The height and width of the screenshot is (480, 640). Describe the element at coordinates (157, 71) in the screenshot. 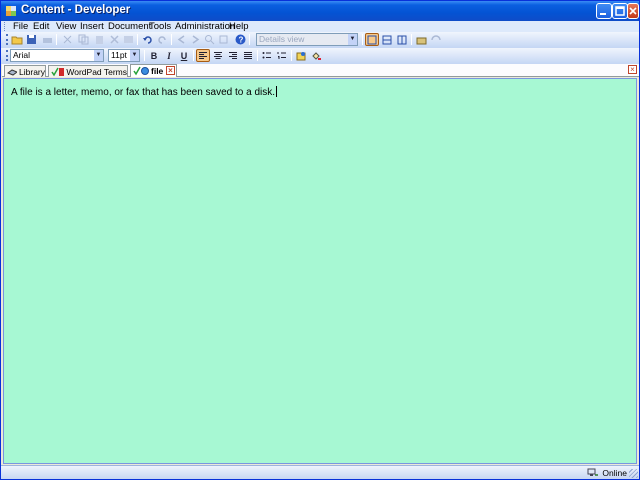

I see `tab-label: file` at that location.